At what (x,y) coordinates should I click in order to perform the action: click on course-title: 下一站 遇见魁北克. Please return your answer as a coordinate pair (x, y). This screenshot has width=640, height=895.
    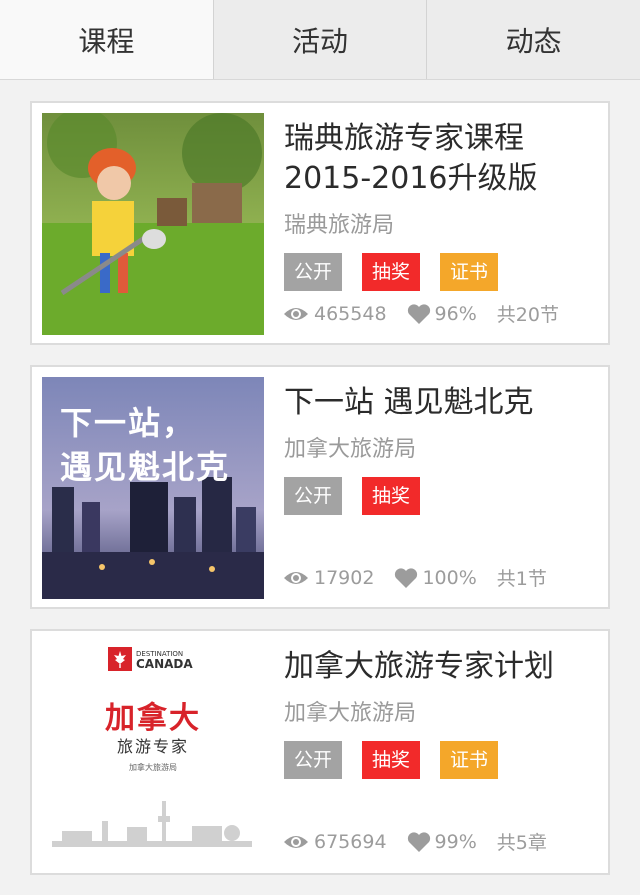
    Looking at the image, I should click on (409, 402).